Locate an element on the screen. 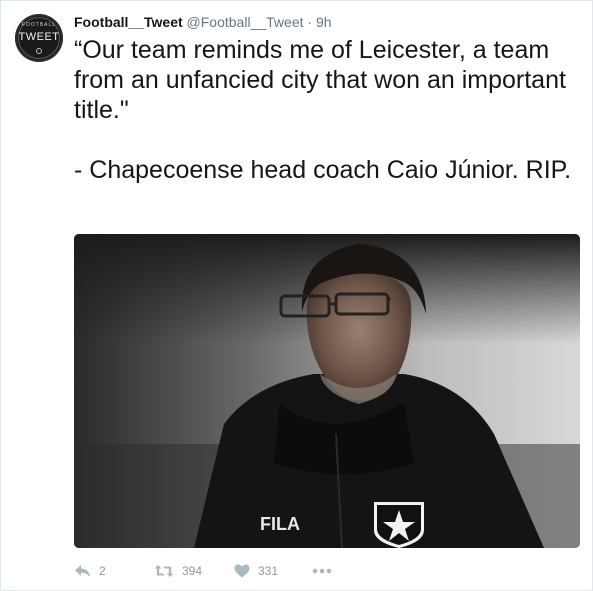 Image resolution: width=593 pixels, height=591 pixels. like-button: 331 is located at coordinates (273, 571).